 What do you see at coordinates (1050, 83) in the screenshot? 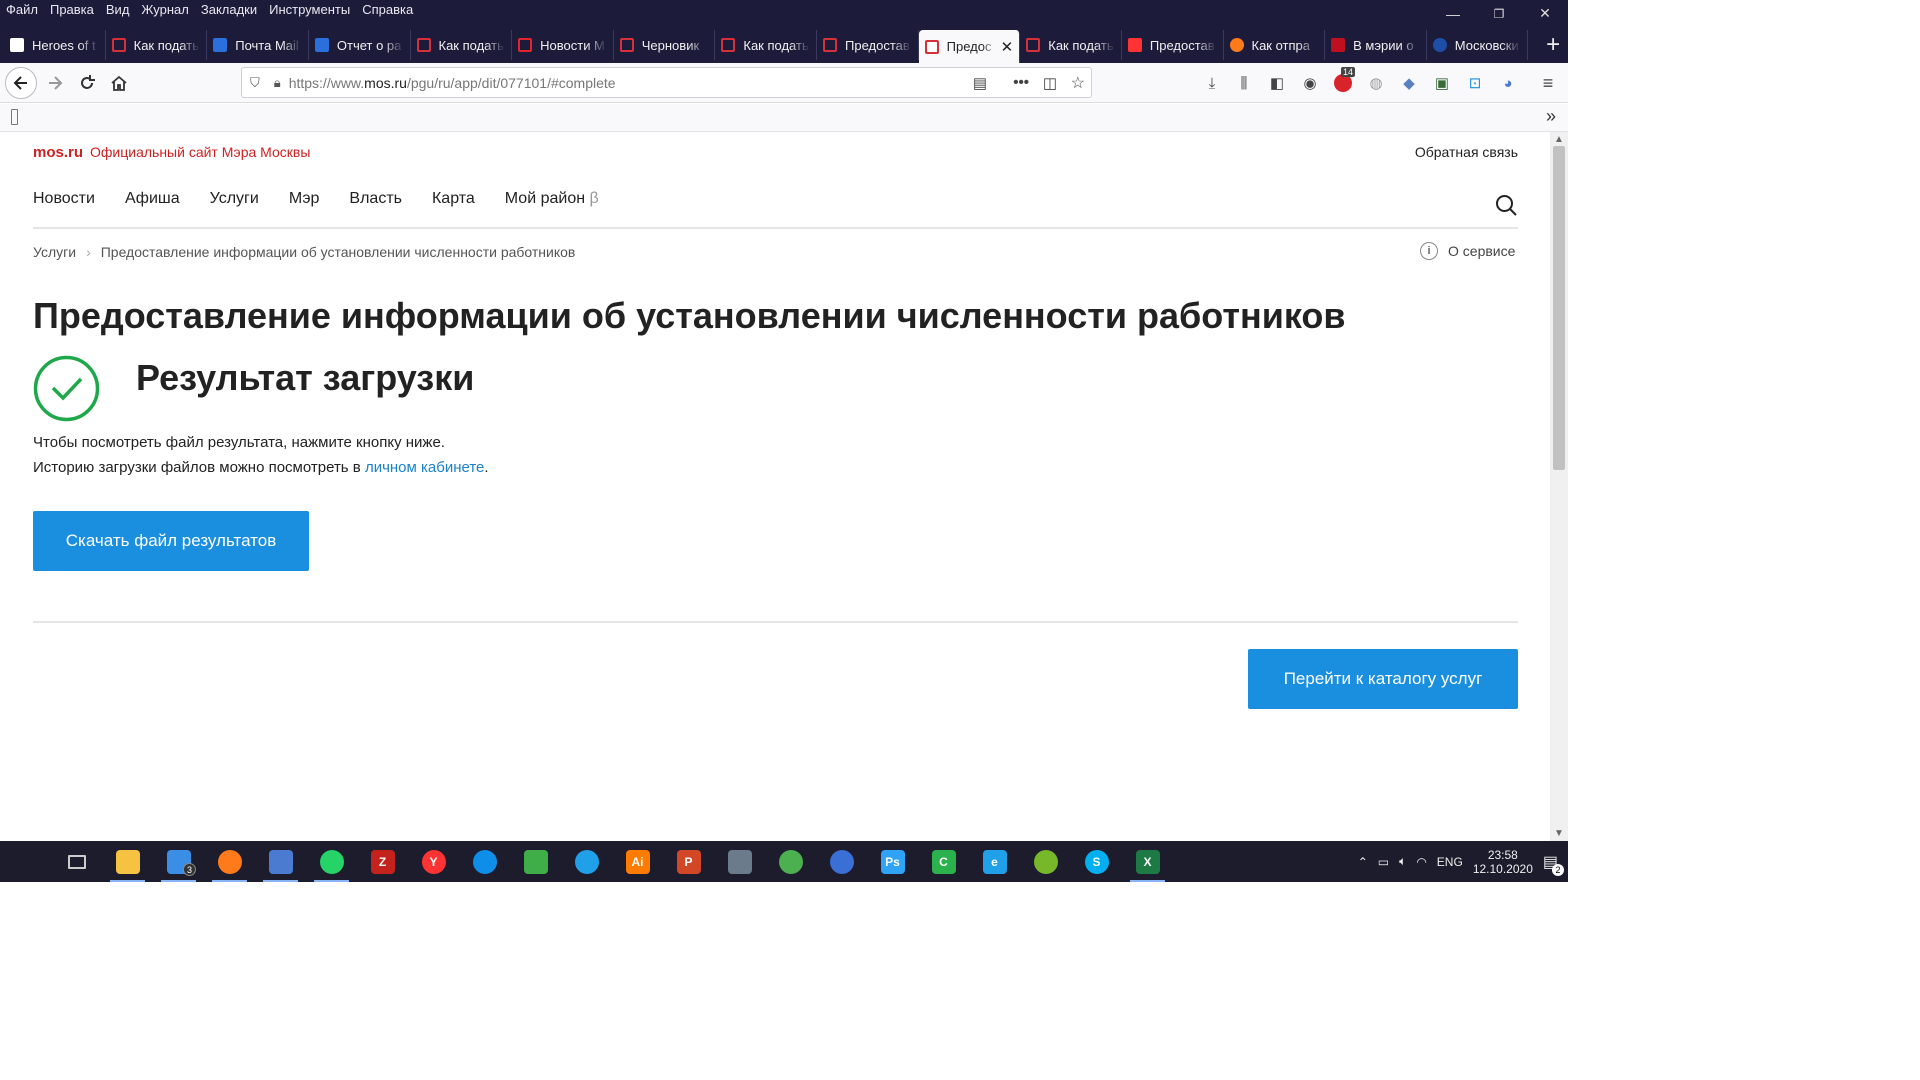
I see `pocket-icon: ◫` at bounding box center [1050, 83].